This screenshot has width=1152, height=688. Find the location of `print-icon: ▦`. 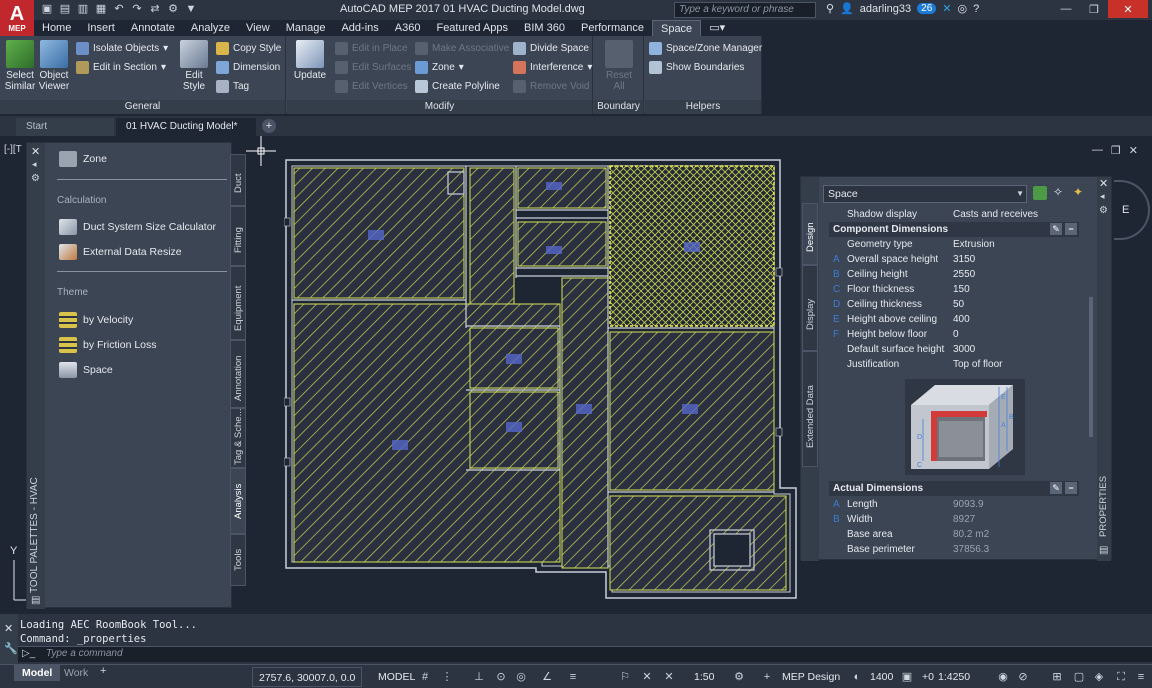

print-icon: ▦ is located at coordinates (101, 9).